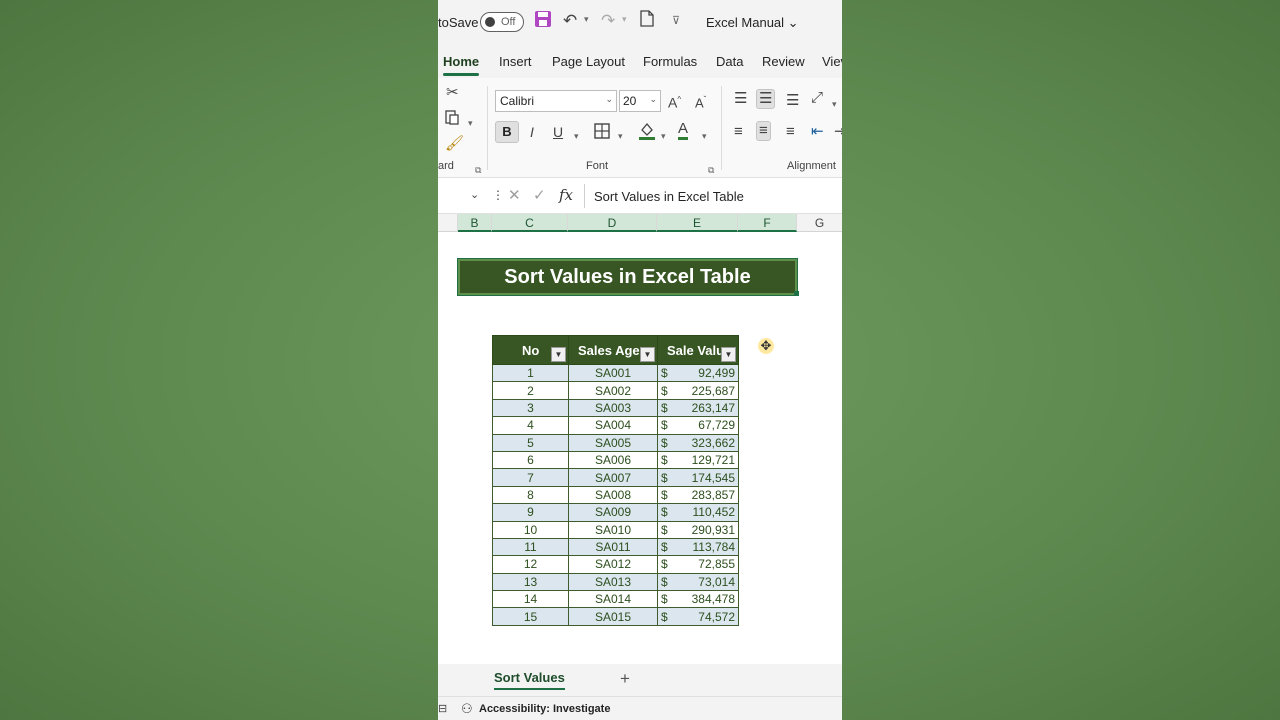 Image resolution: width=1280 pixels, height=720 pixels. What do you see at coordinates (698, 477) in the screenshot?
I see `cell-value: $174,545` at bounding box center [698, 477].